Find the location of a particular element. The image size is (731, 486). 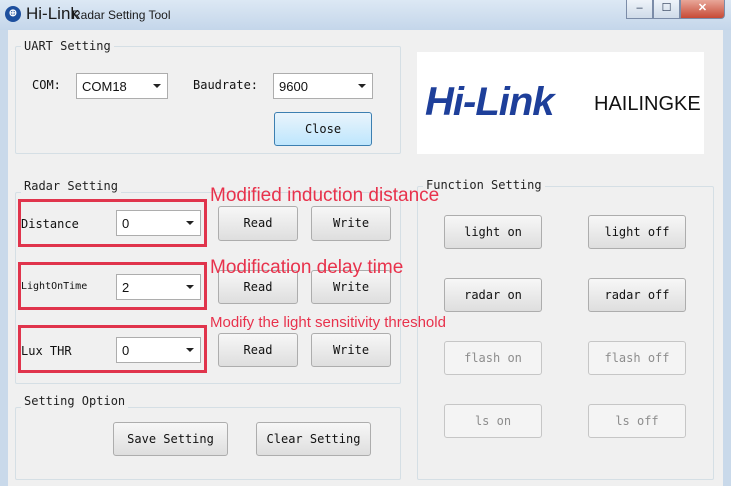

radar-on-button: radar on is located at coordinates (493, 295).